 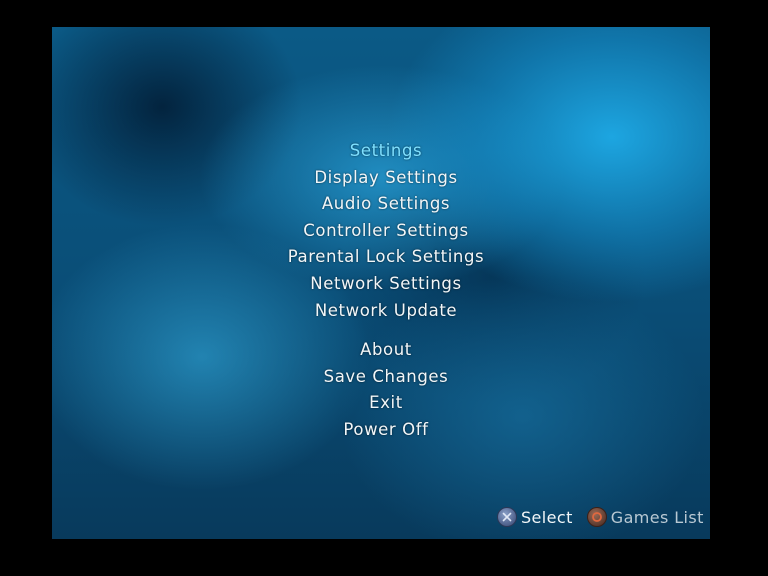 What do you see at coordinates (386, 377) in the screenshot?
I see `menu-item-save-changes: Save Changes` at bounding box center [386, 377].